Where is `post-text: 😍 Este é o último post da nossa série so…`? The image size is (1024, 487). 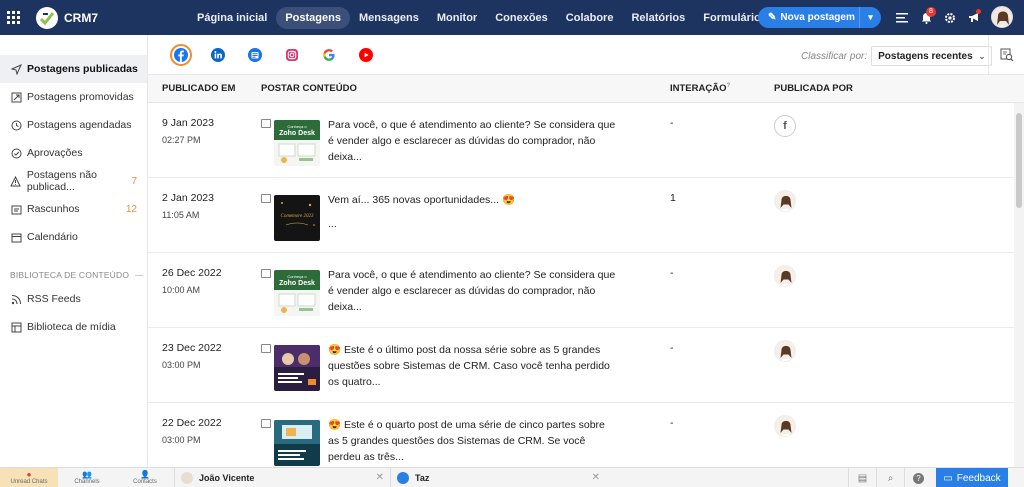 post-text: 😍 Este é o último post da nossa série so… is located at coordinates (473, 372).